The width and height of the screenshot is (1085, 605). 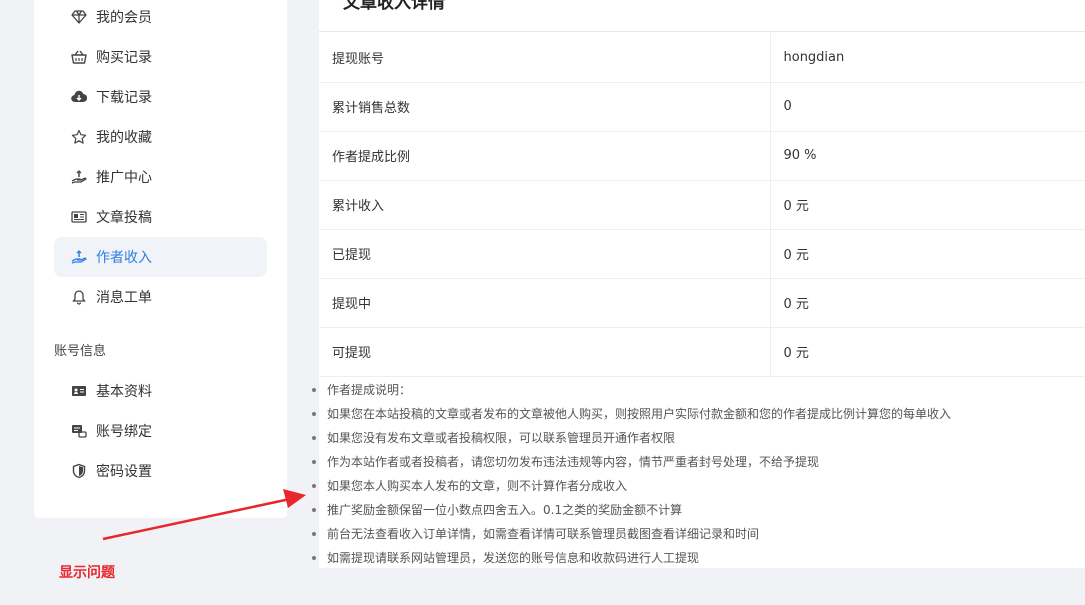 What do you see at coordinates (697, 438) in the screenshot?
I see `list-item: 如果您没有发布文章或者投稿权限，可以联系管理员开通作者权限` at bounding box center [697, 438].